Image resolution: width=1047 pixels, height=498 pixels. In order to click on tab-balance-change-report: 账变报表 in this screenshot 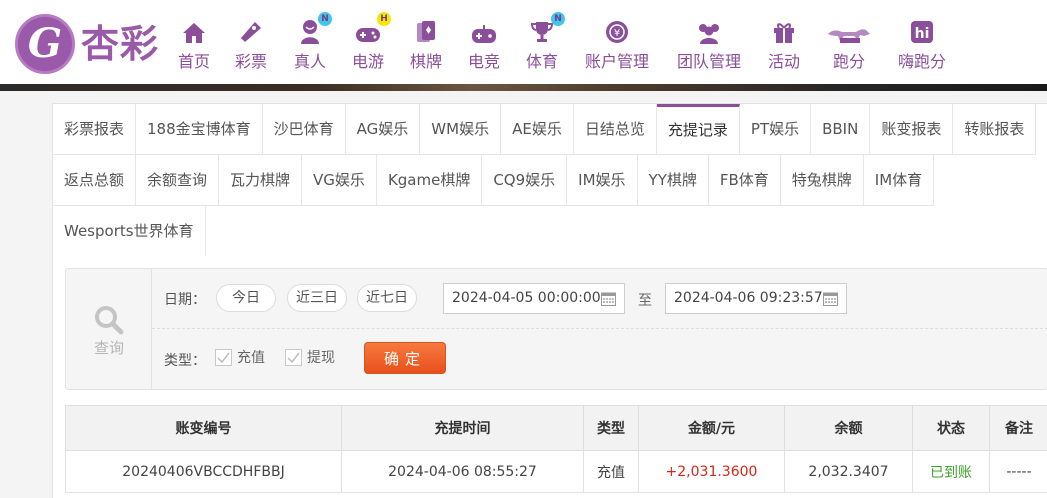, I will do `click(912, 129)`.